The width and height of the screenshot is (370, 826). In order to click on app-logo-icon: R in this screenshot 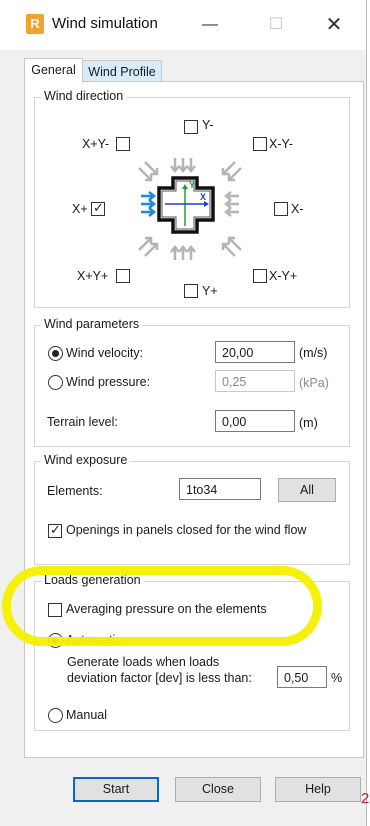, I will do `click(35, 24)`.